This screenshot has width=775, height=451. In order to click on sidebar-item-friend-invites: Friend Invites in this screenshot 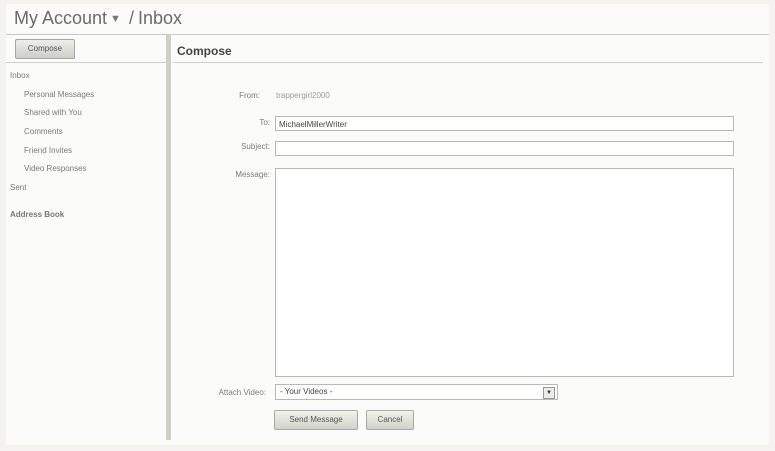, I will do `click(52, 151)`.